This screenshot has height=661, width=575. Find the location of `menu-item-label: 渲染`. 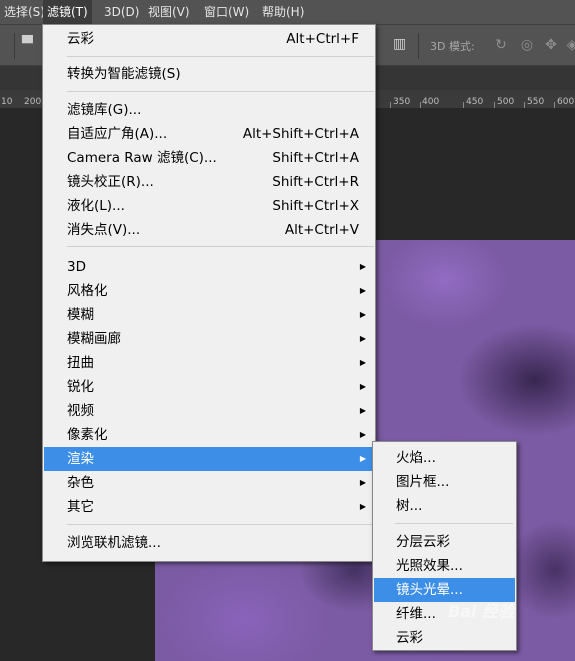

menu-item-label: 渲染 is located at coordinates (80, 459).